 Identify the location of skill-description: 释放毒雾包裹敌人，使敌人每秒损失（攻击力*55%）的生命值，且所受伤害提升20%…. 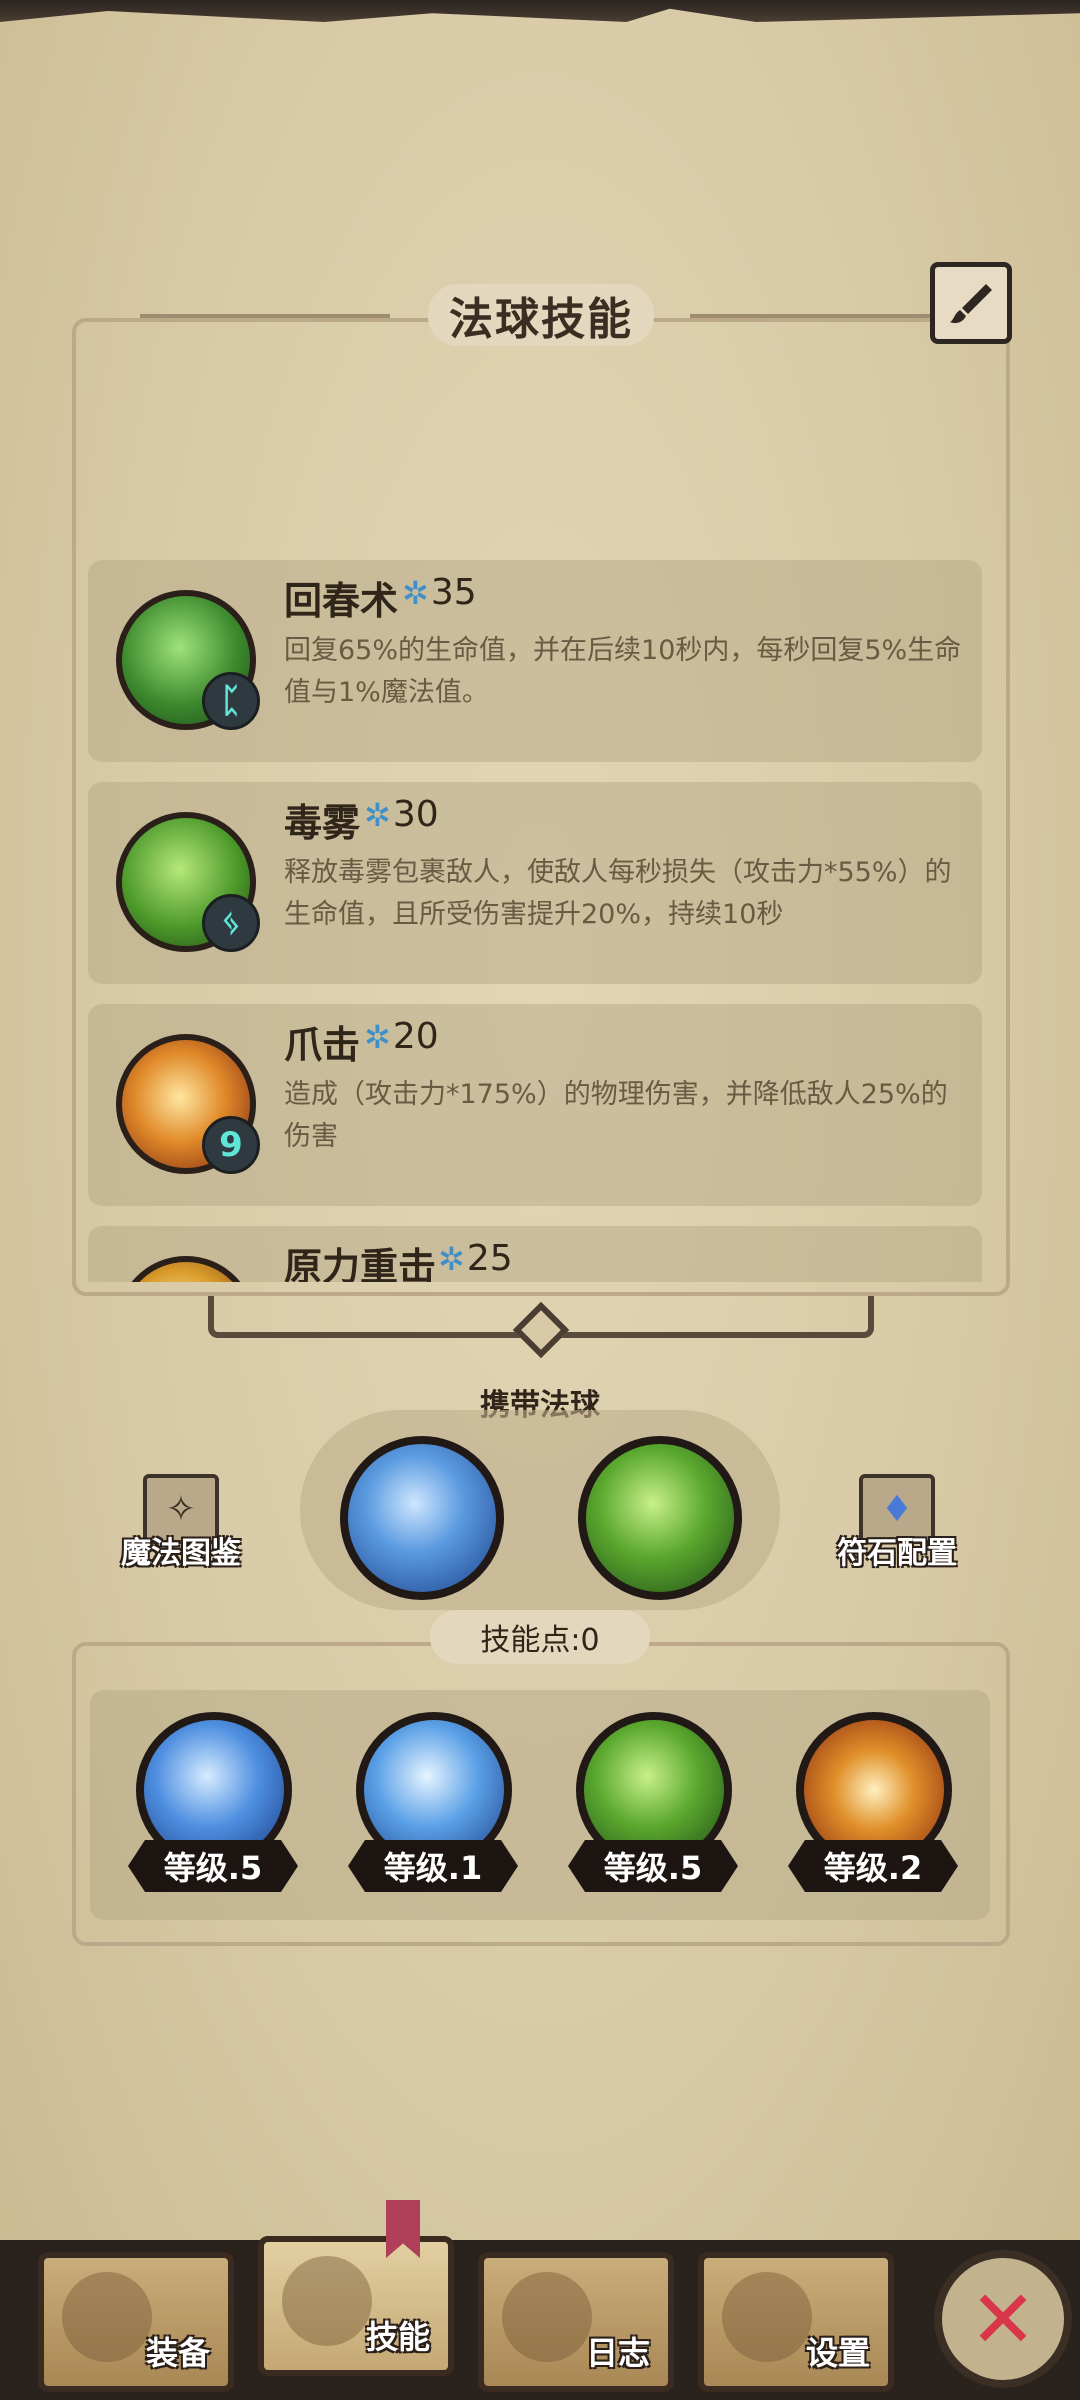
(618, 893).